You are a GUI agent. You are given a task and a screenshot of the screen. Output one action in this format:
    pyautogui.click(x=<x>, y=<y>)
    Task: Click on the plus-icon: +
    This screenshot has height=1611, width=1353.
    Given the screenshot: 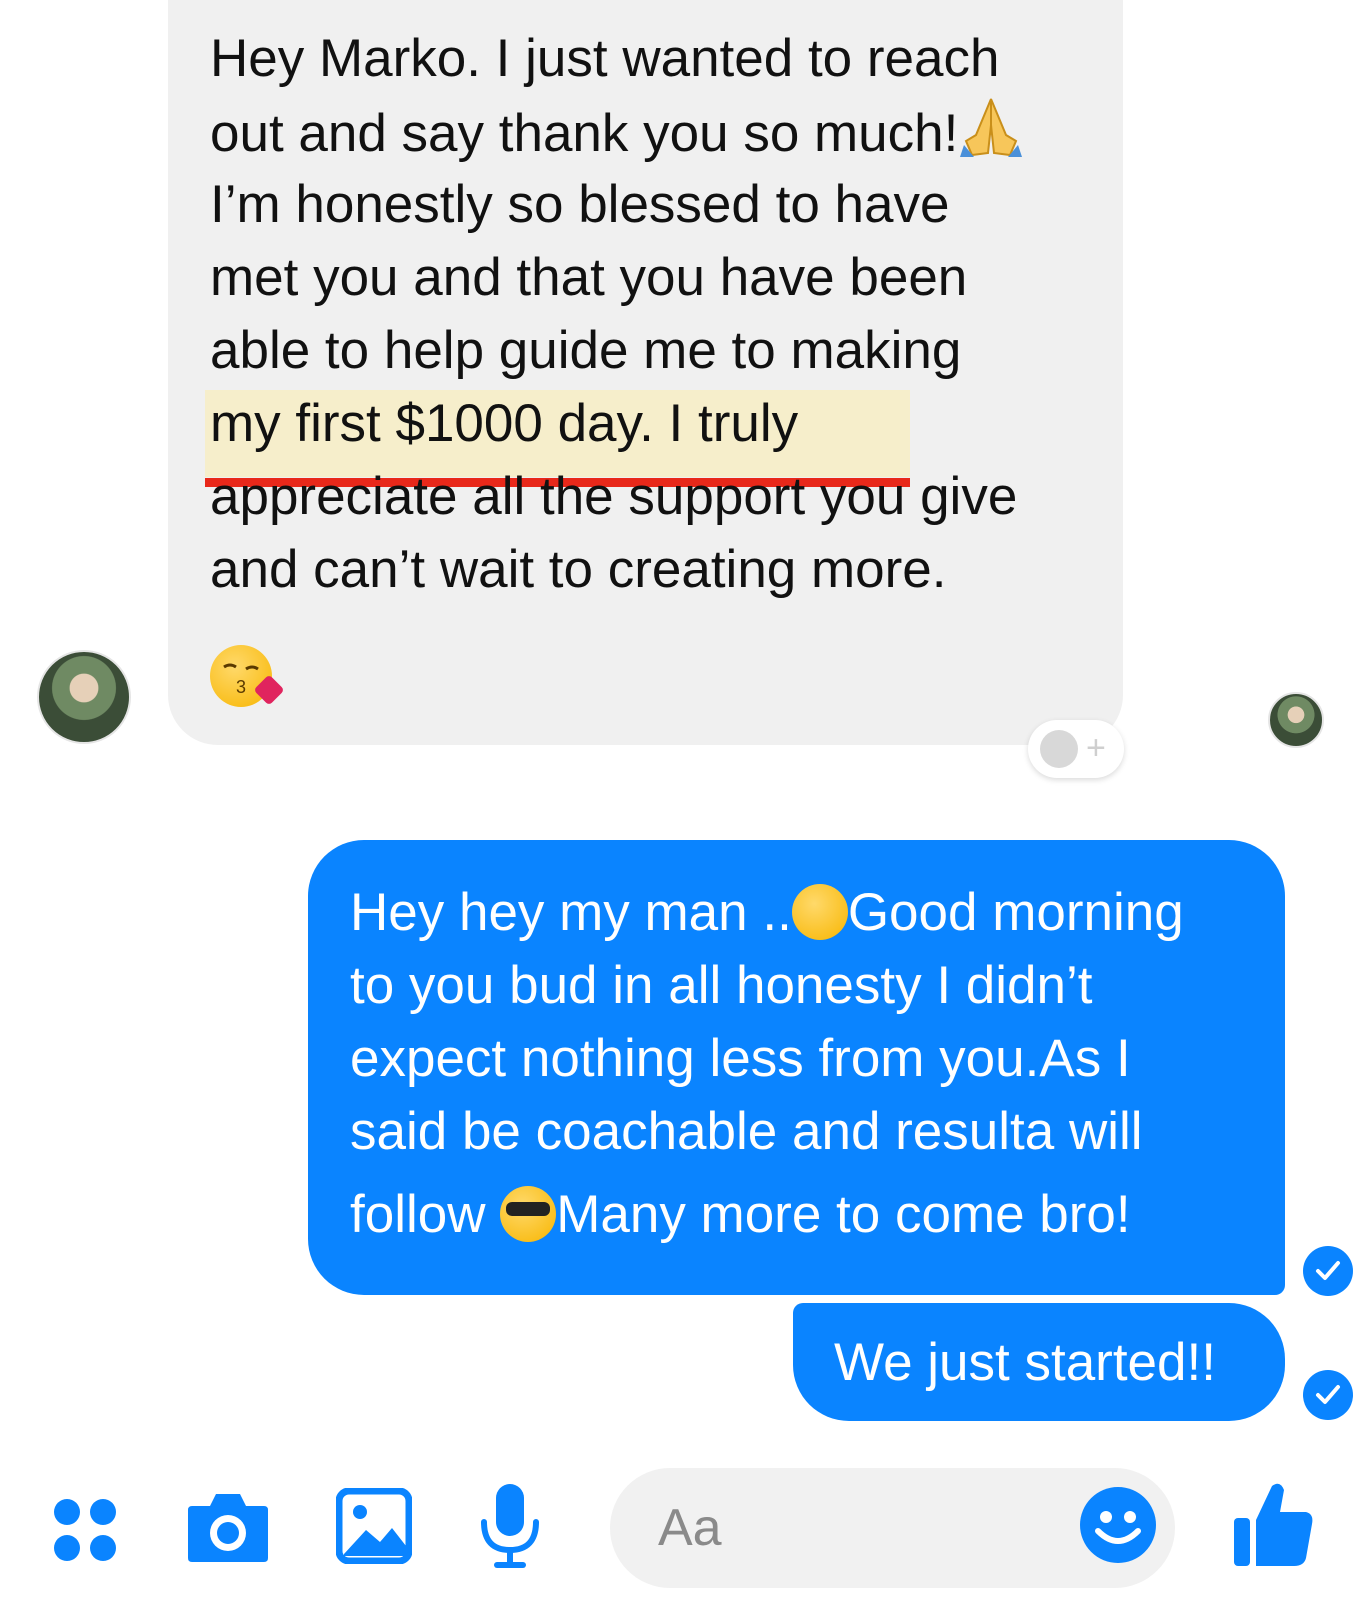 What is the action you would take?
    pyautogui.click(x=1096, y=748)
    